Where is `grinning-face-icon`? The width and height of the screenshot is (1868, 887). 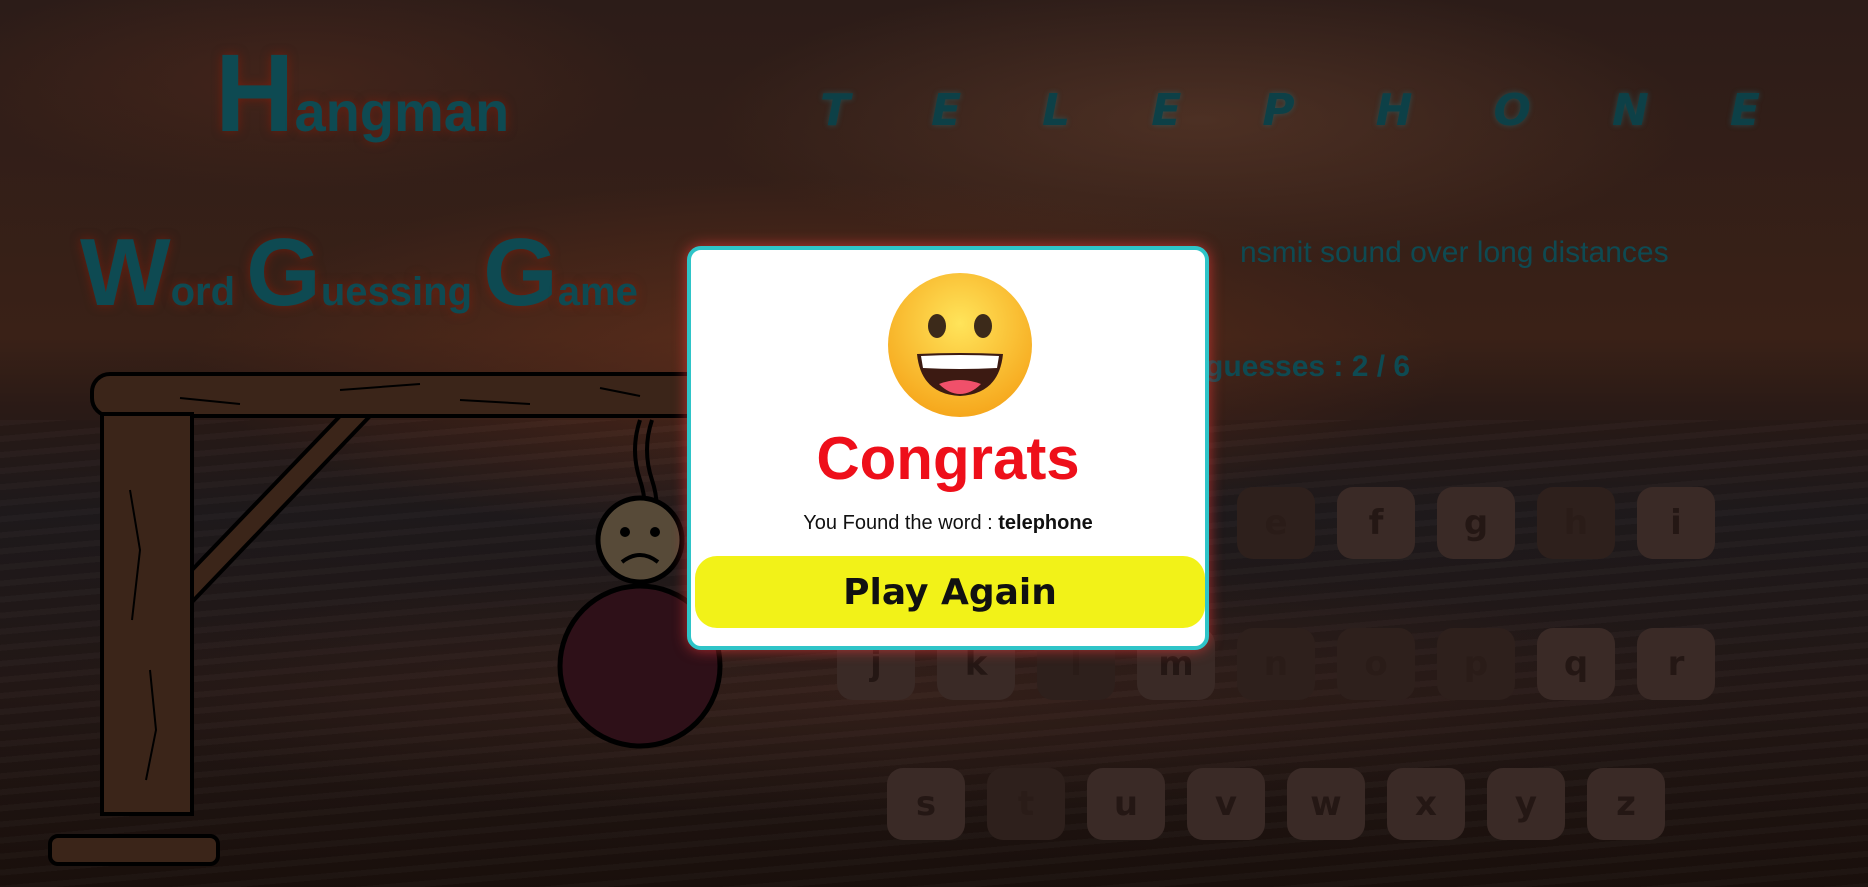 grinning-face-icon is located at coordinates (960, 345).